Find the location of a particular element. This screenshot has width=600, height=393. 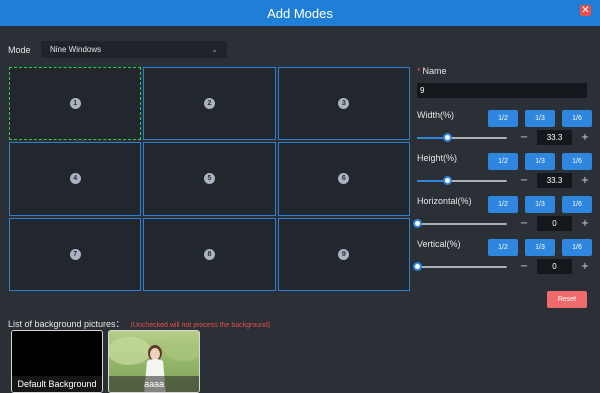

grid-cell-6: 6 is located at coordinates (343, 179).